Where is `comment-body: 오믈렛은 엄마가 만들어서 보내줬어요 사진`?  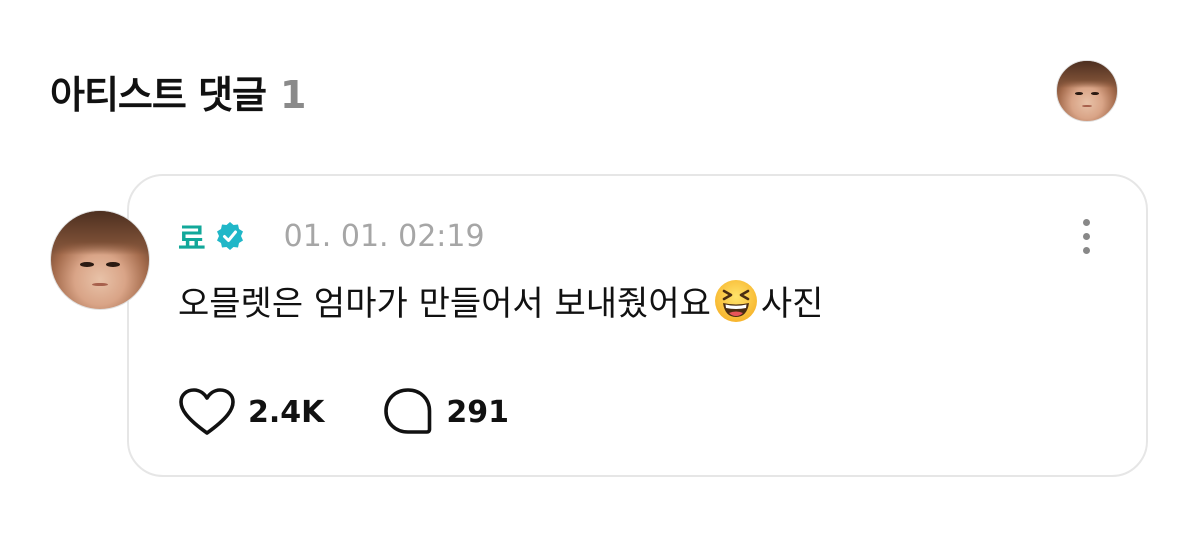
comment-body: 오믈렛은 엄마가 만들어서 보내줬어요 사진 is located at coordinates (500, 300).